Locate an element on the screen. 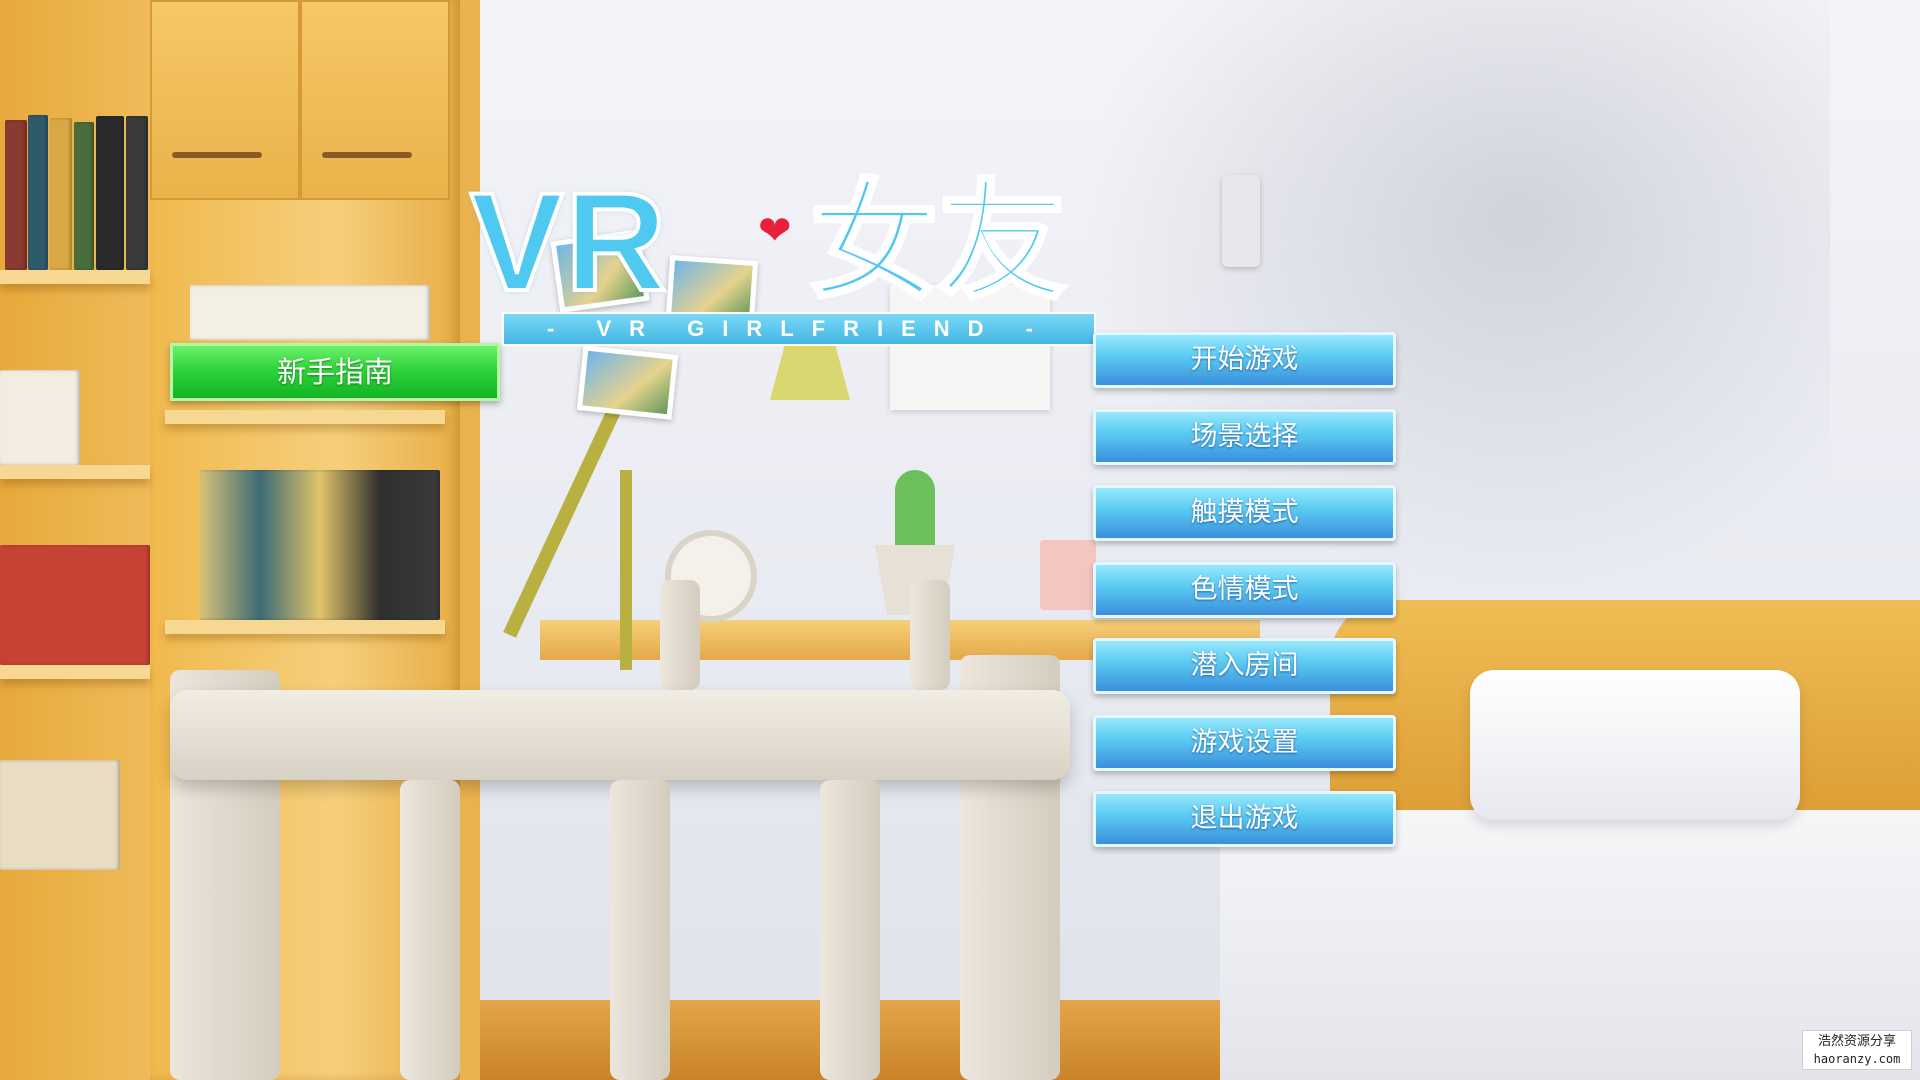  crib-rail is located at coordinates (620, 735).